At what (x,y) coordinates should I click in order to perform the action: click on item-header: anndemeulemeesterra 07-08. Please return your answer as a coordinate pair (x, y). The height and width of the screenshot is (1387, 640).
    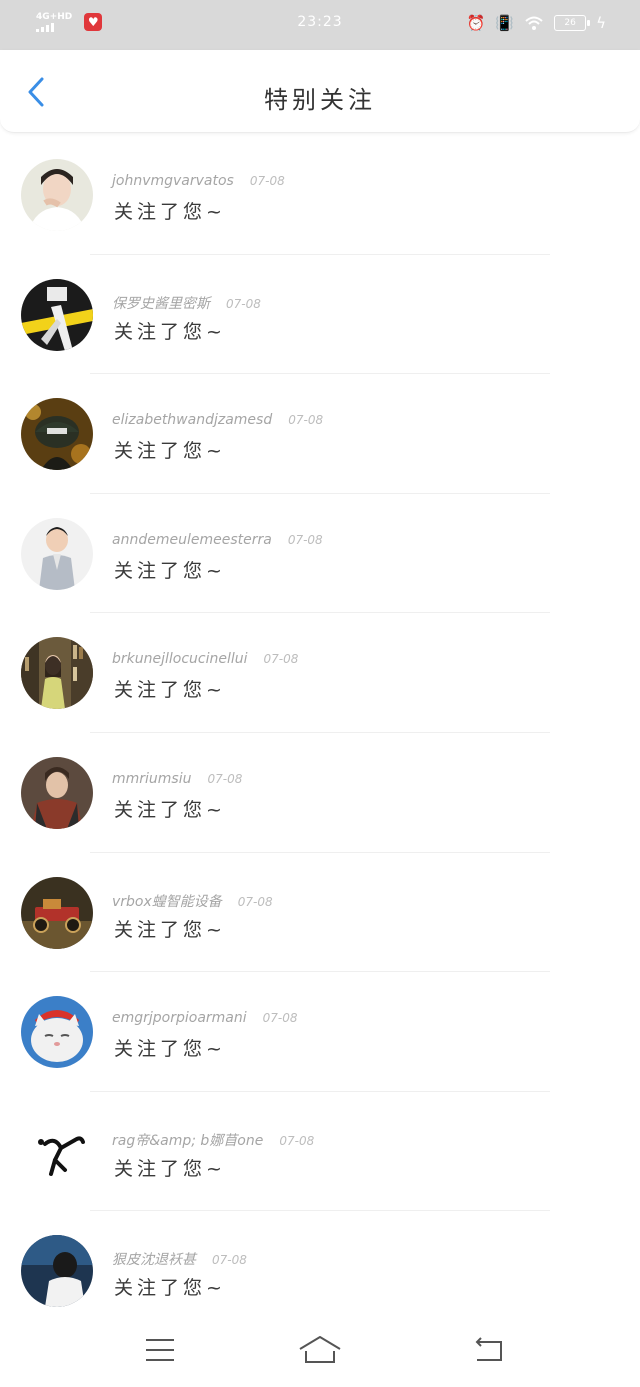
    Looking at the image, I should click on (217, 540).